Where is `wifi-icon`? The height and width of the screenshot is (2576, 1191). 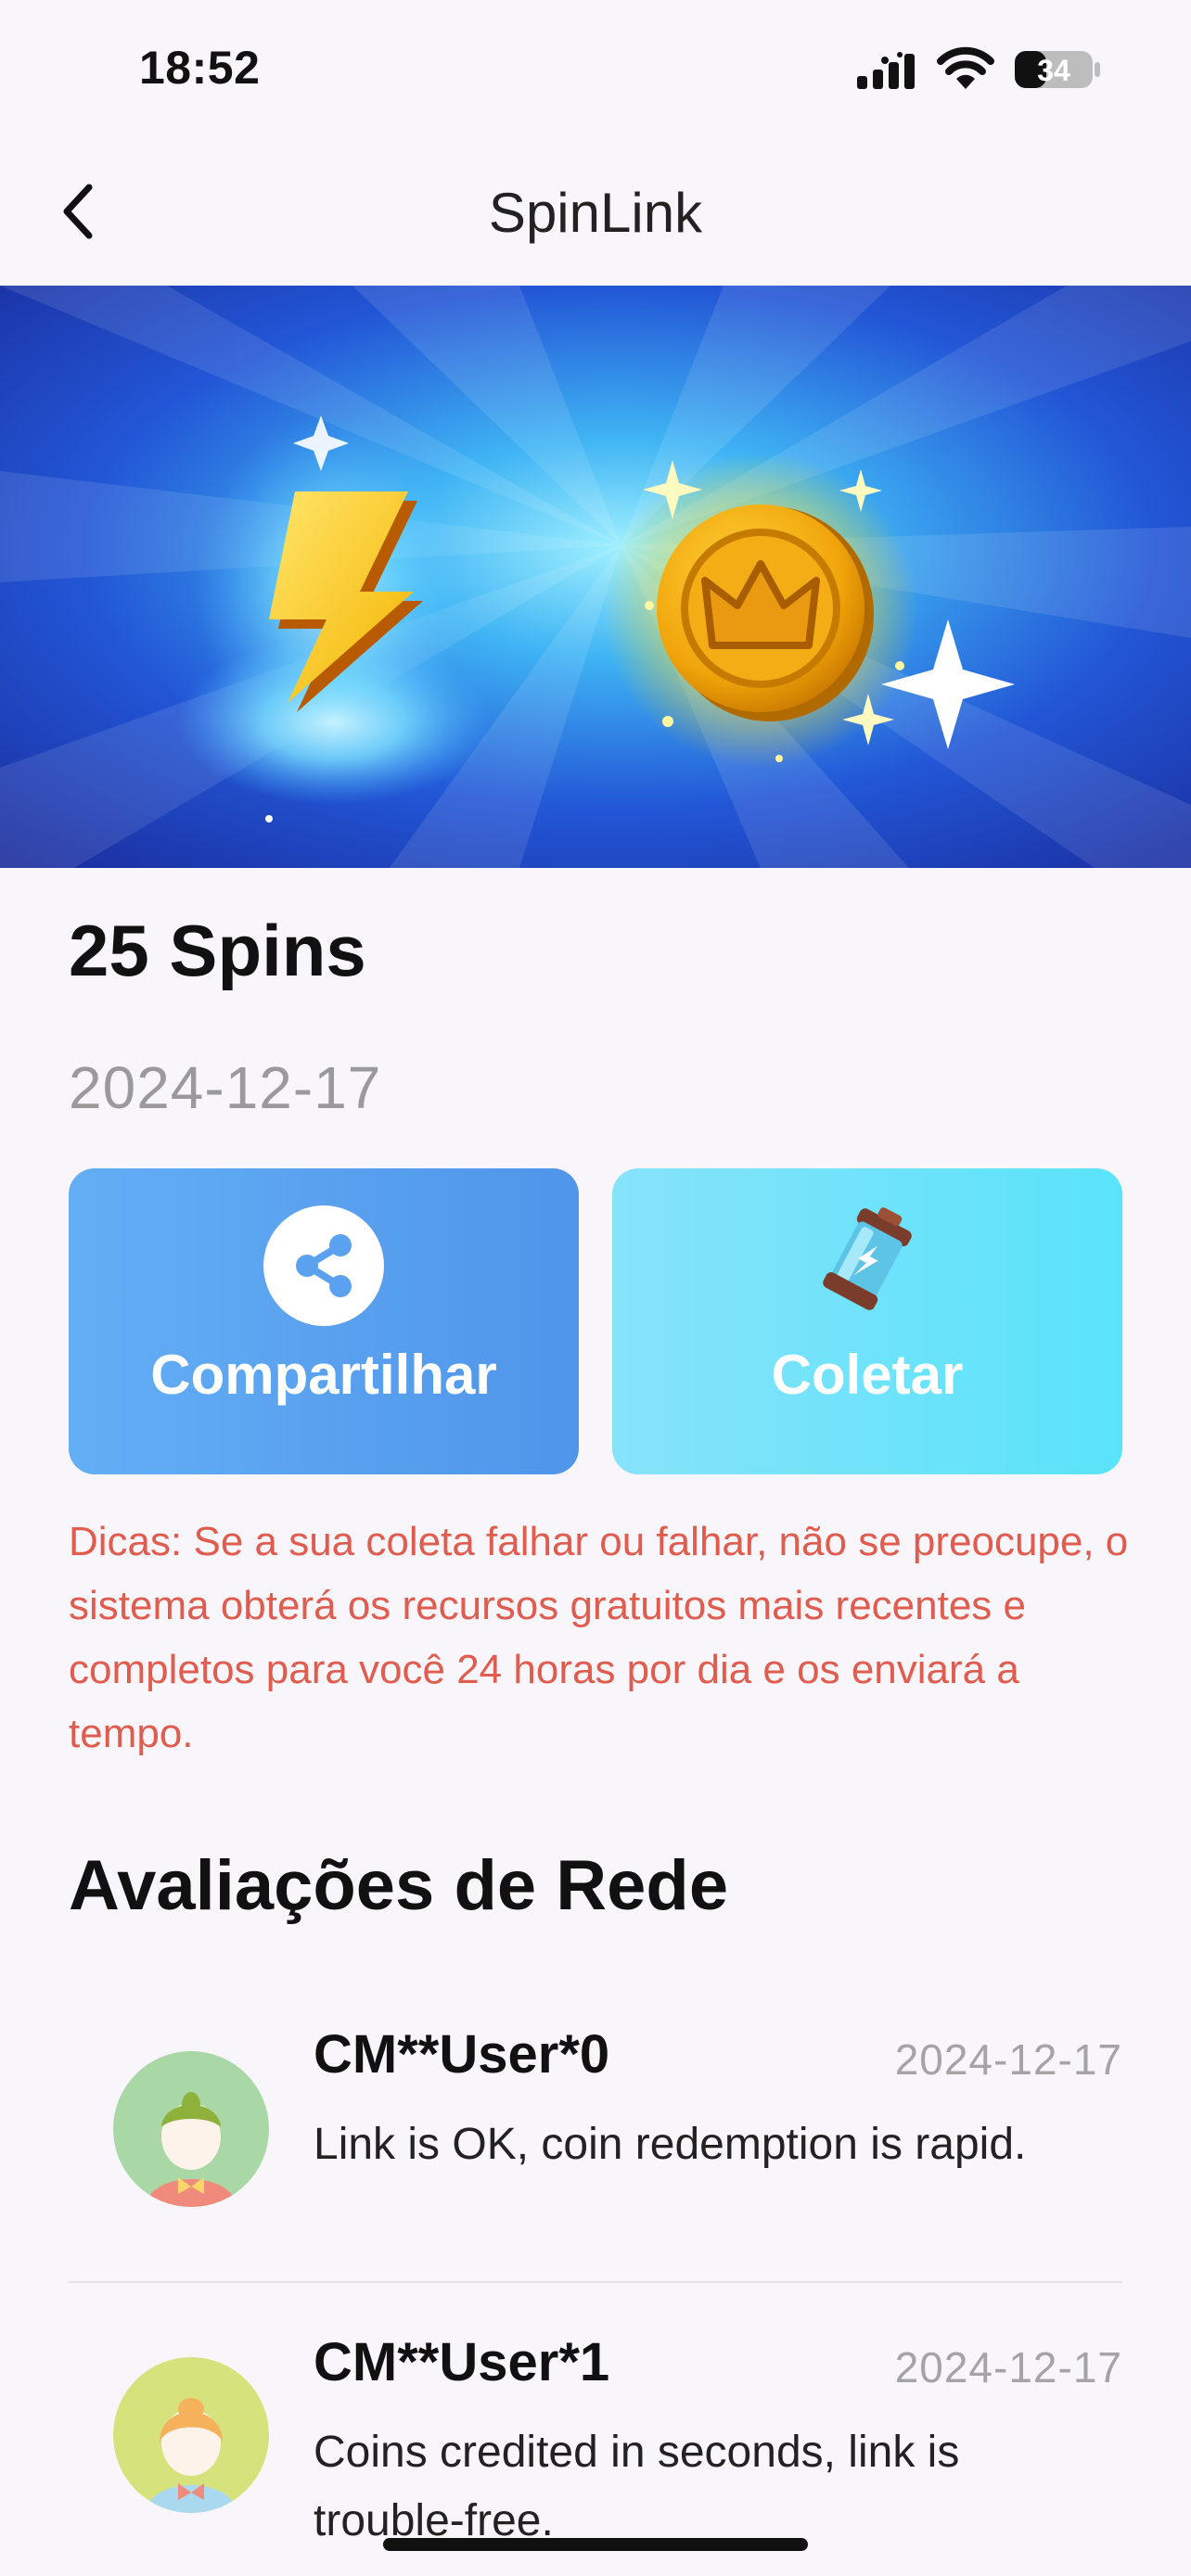
wifi-icon is located at coordinates (966, 67).